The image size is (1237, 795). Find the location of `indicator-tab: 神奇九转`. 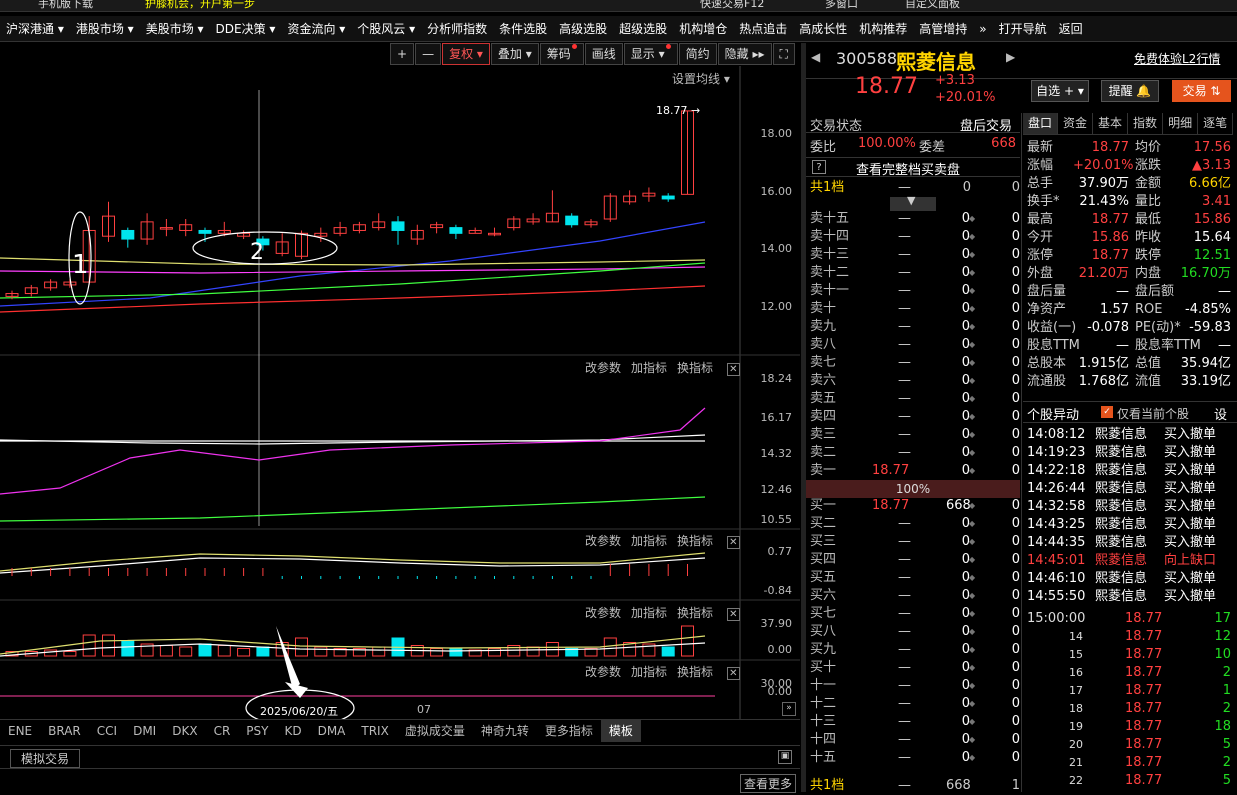

indicator-tab: 神奇九转 is located at coordinates (505, 731).